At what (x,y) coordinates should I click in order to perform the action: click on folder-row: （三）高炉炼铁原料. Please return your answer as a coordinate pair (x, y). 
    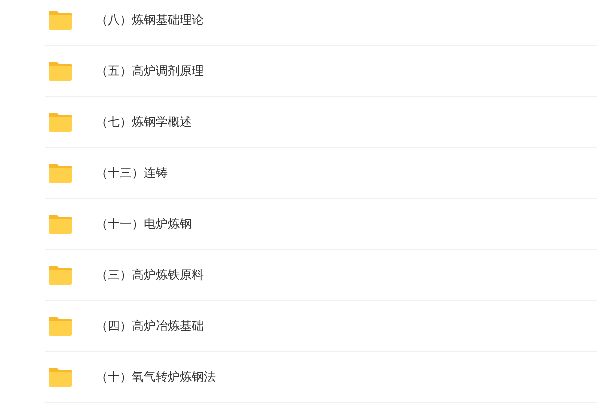
    Looking at the image, I should click on (321, 275).